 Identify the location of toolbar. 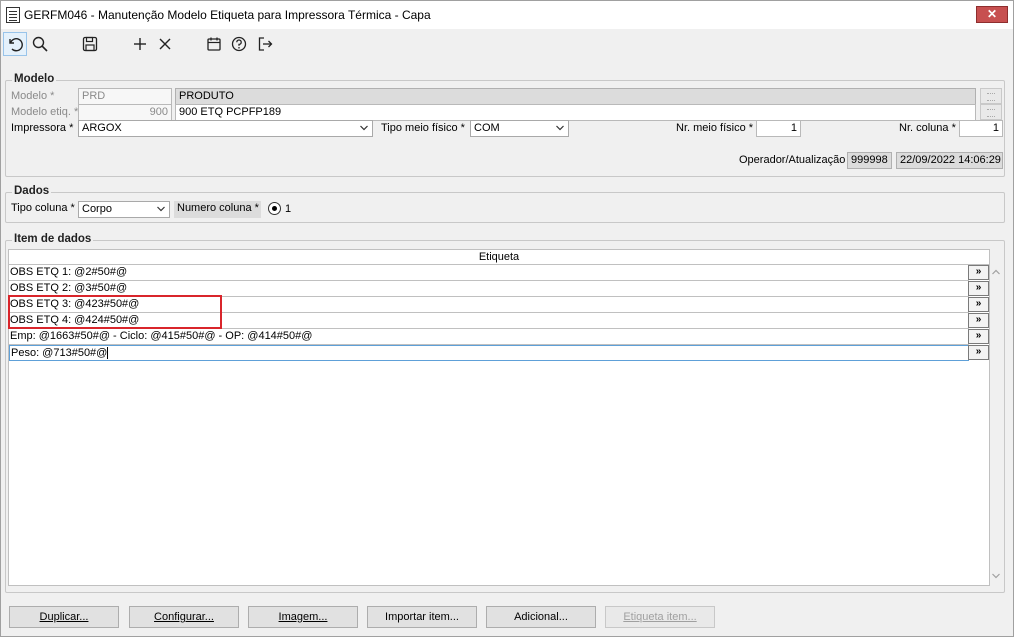
(507, 44).